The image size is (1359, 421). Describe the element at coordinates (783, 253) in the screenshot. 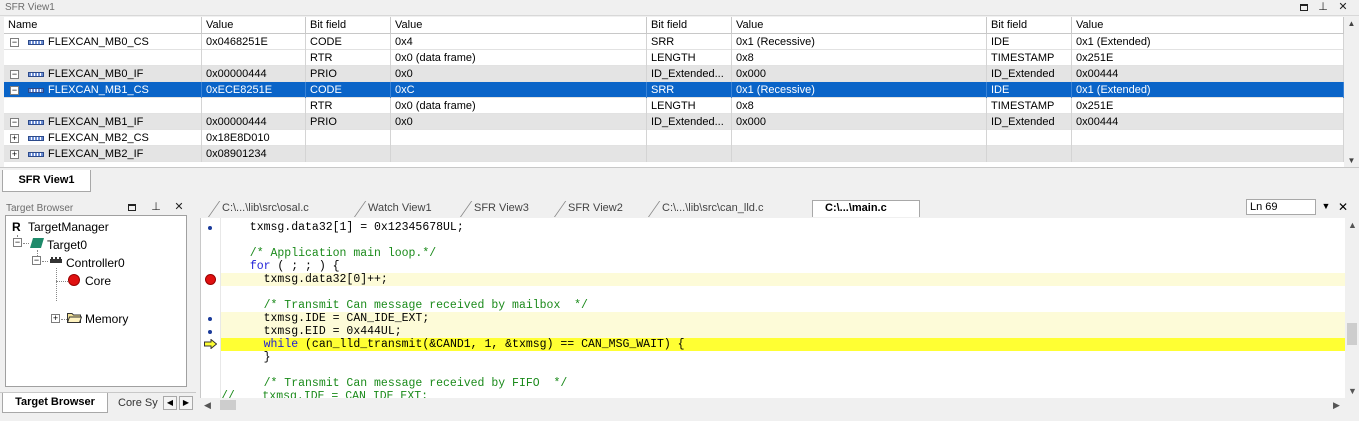

I see `code-line: /* Application main loop.*/` at that location.